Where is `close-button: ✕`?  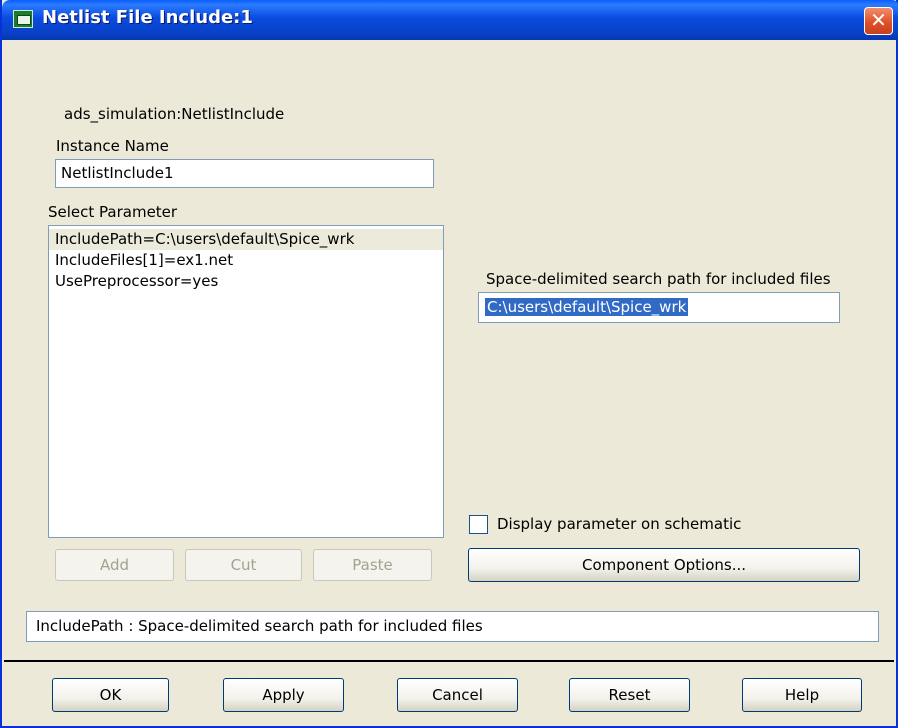 close-button: ✕ is located at coordinates (878, 21).